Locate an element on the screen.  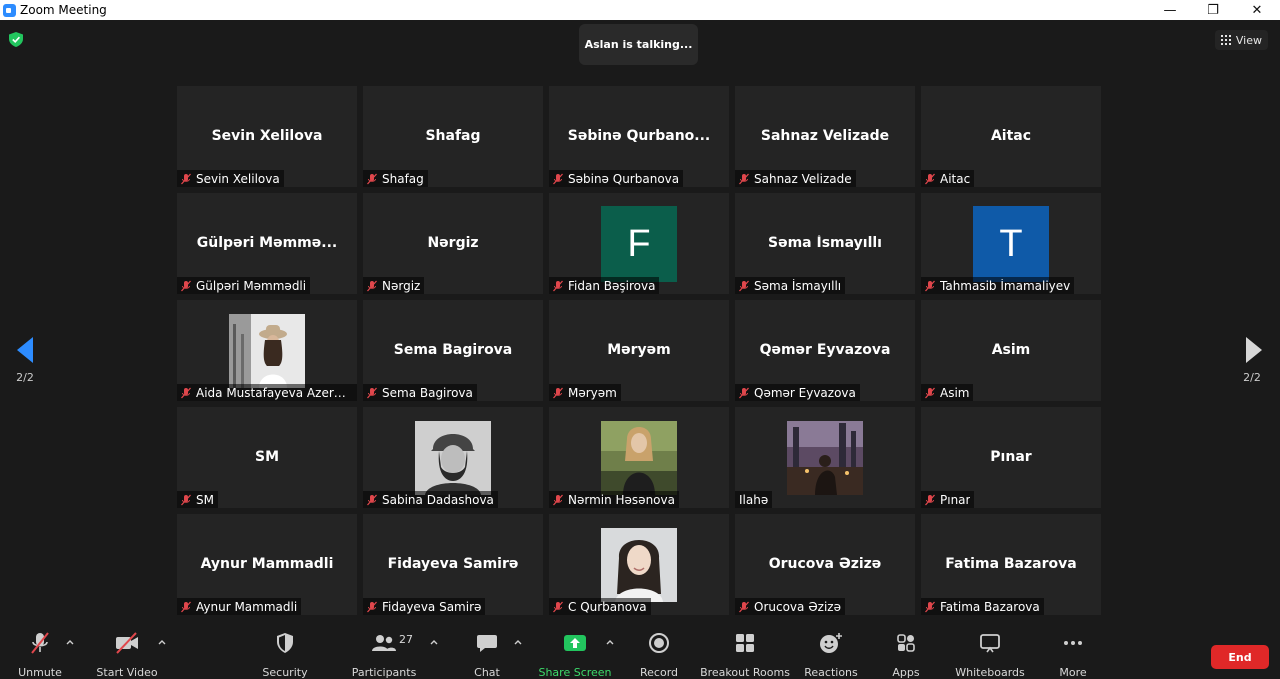
participant-display-name: Sevin Xelilova is located at coordinates (267, 136).